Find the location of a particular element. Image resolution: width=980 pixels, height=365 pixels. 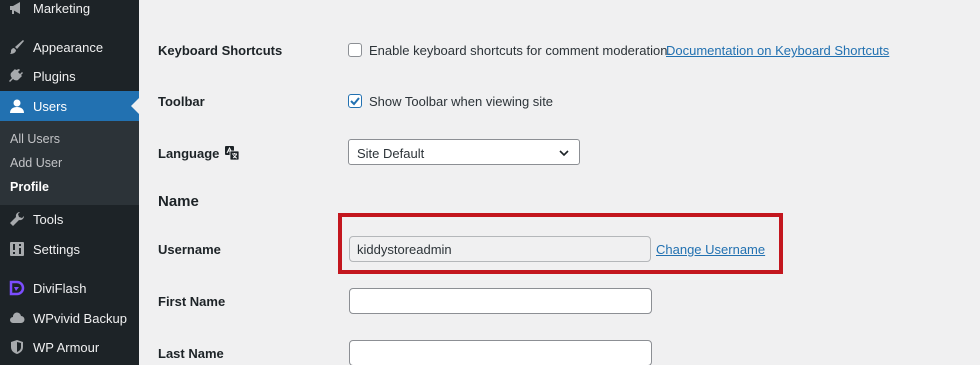

last-name-field is located at coordinates (500, 352).